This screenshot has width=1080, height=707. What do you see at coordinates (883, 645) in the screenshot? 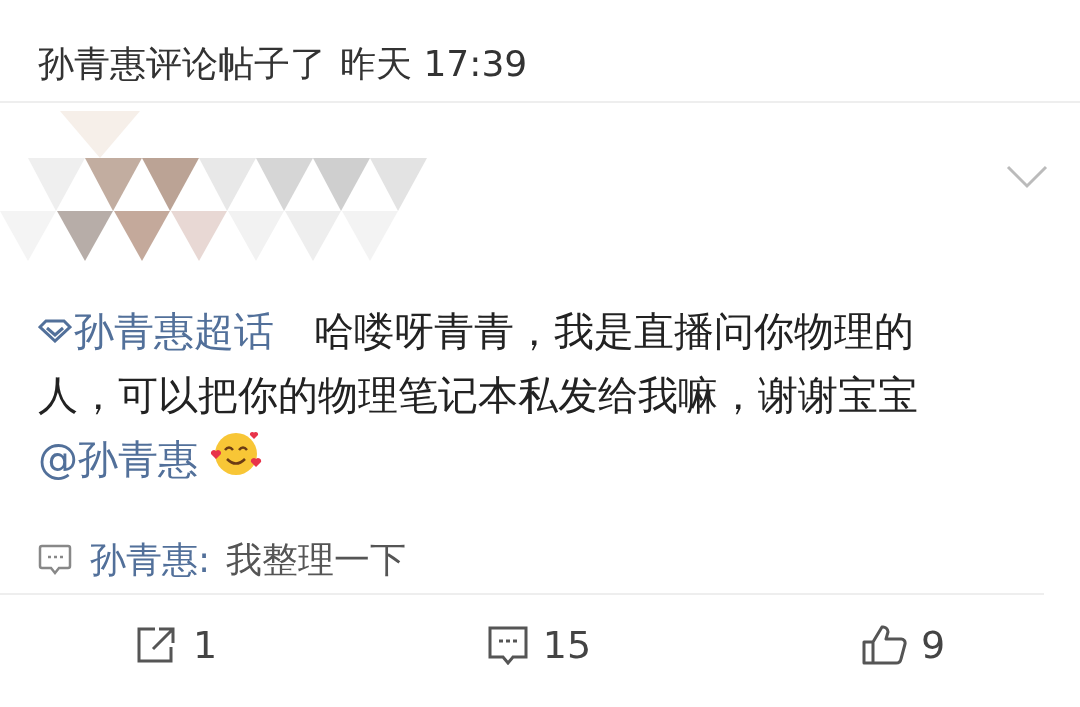
I see `thumbs-up-icon` at bounding box center [883, 645].